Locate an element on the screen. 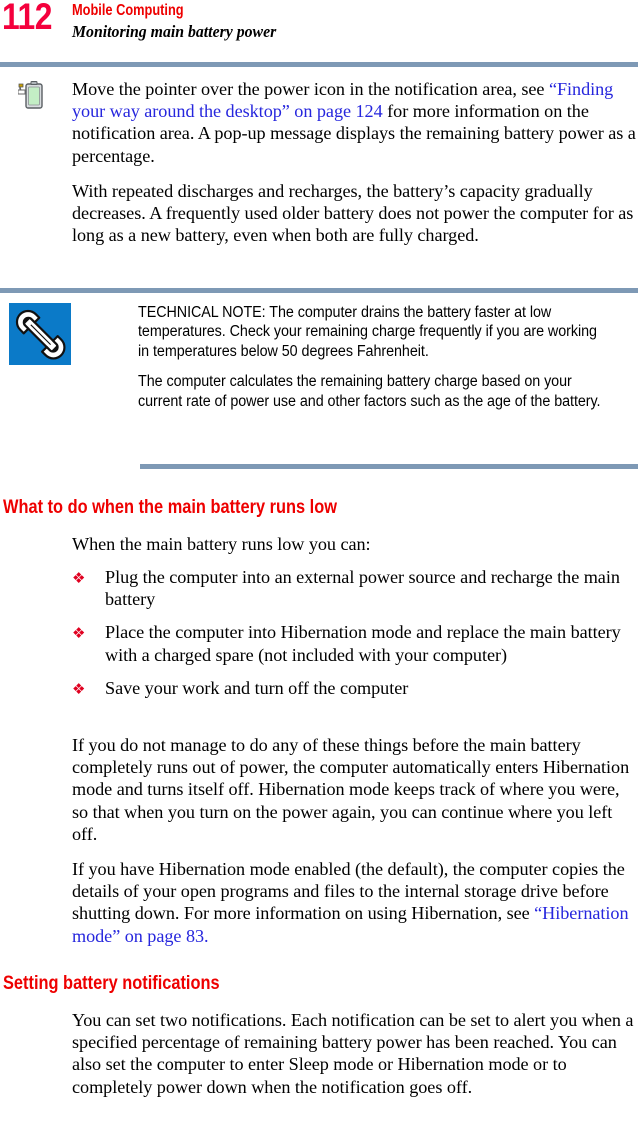  section-title: Monitoring main battery power is located at coordinates (174, 31).